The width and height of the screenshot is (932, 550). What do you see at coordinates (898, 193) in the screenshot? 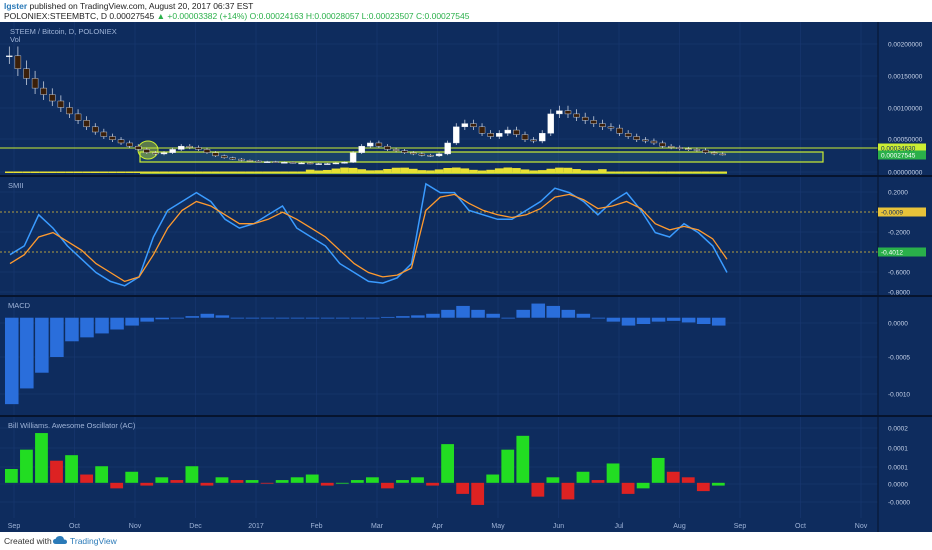
I see `y-tick-label: 0.2000` at bounding box center [898, 193].